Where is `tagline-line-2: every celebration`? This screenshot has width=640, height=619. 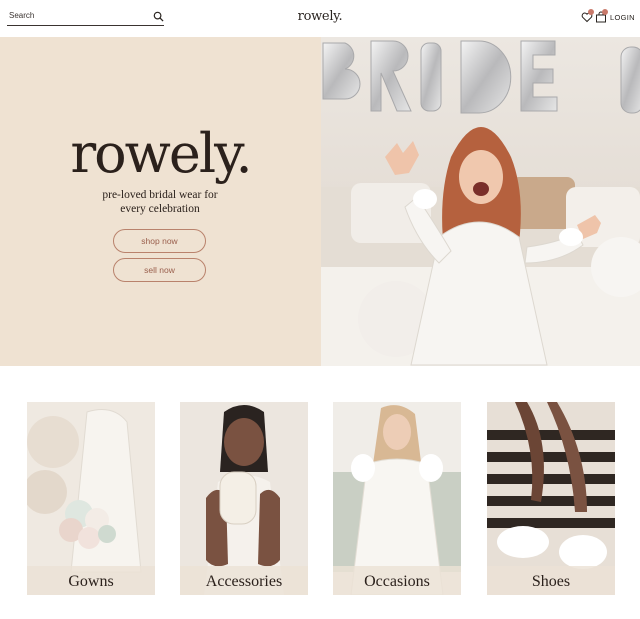
tagline-line-2: every celebration is located at coordinates (160, 209).